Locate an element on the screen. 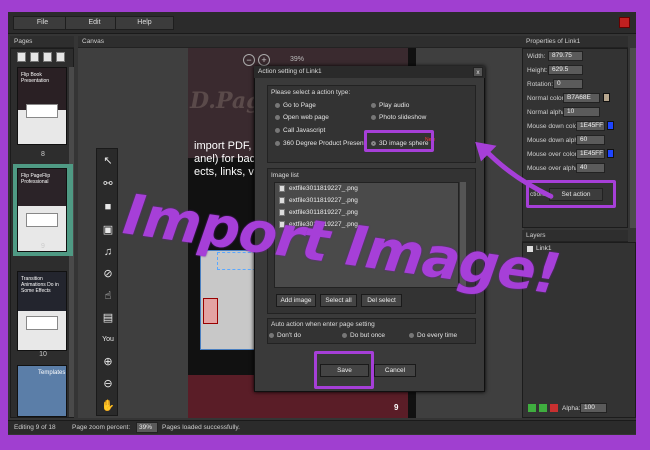  dont-do-label: Don't do is located at coordinates (289, 335).